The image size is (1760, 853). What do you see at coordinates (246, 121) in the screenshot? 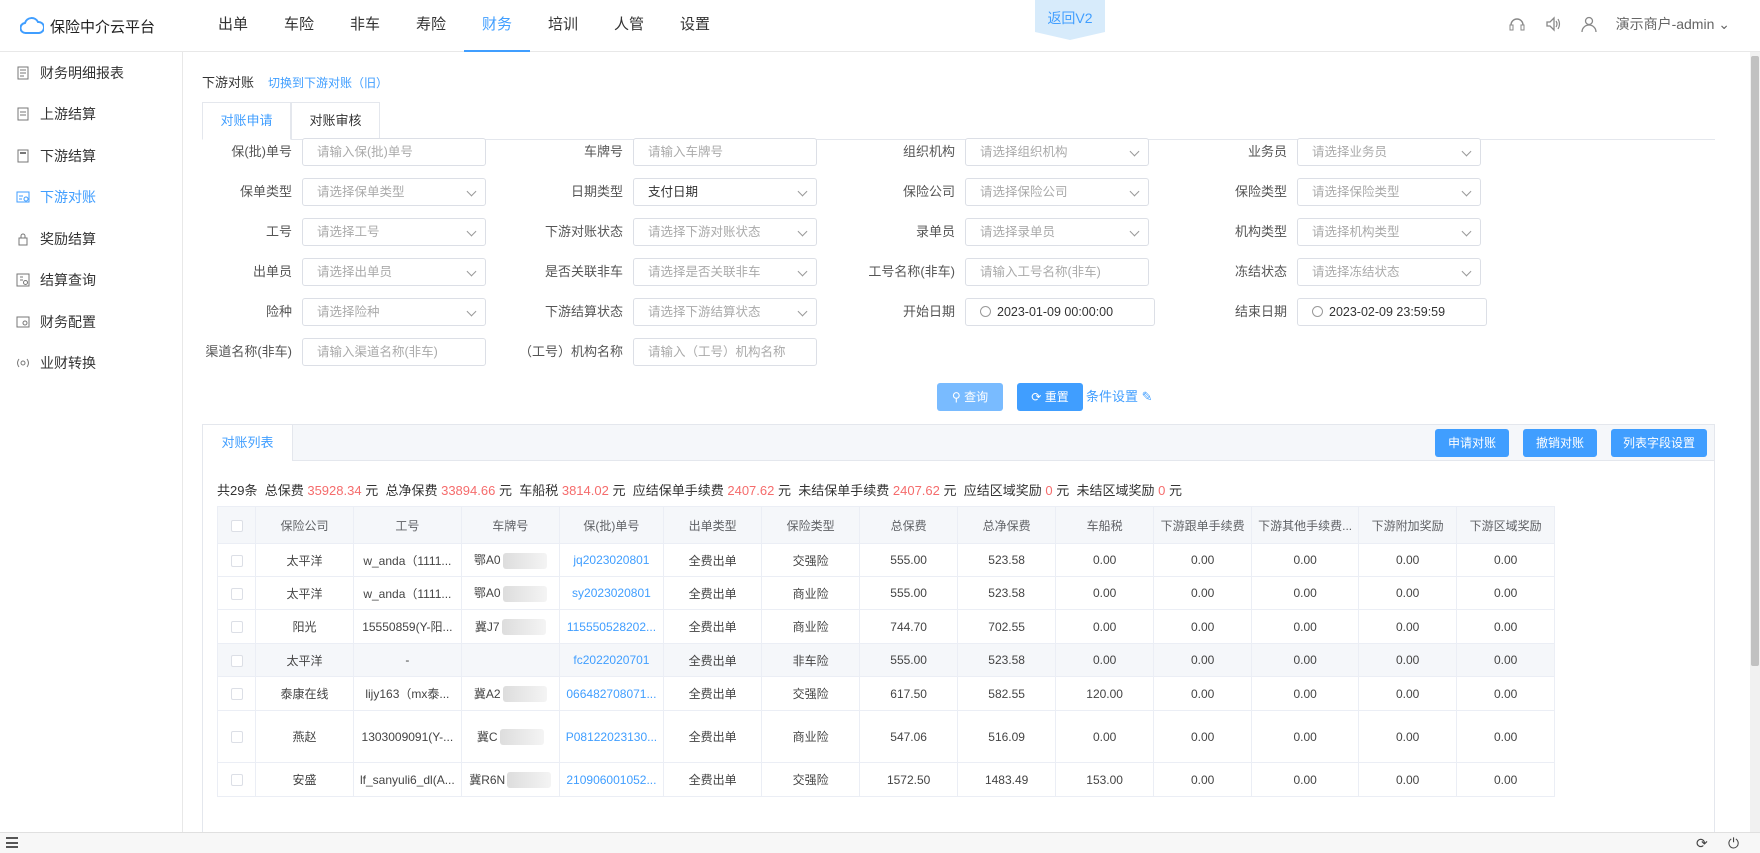
I see `tab-apply: 对账申请` at bounding box center [246, 121].